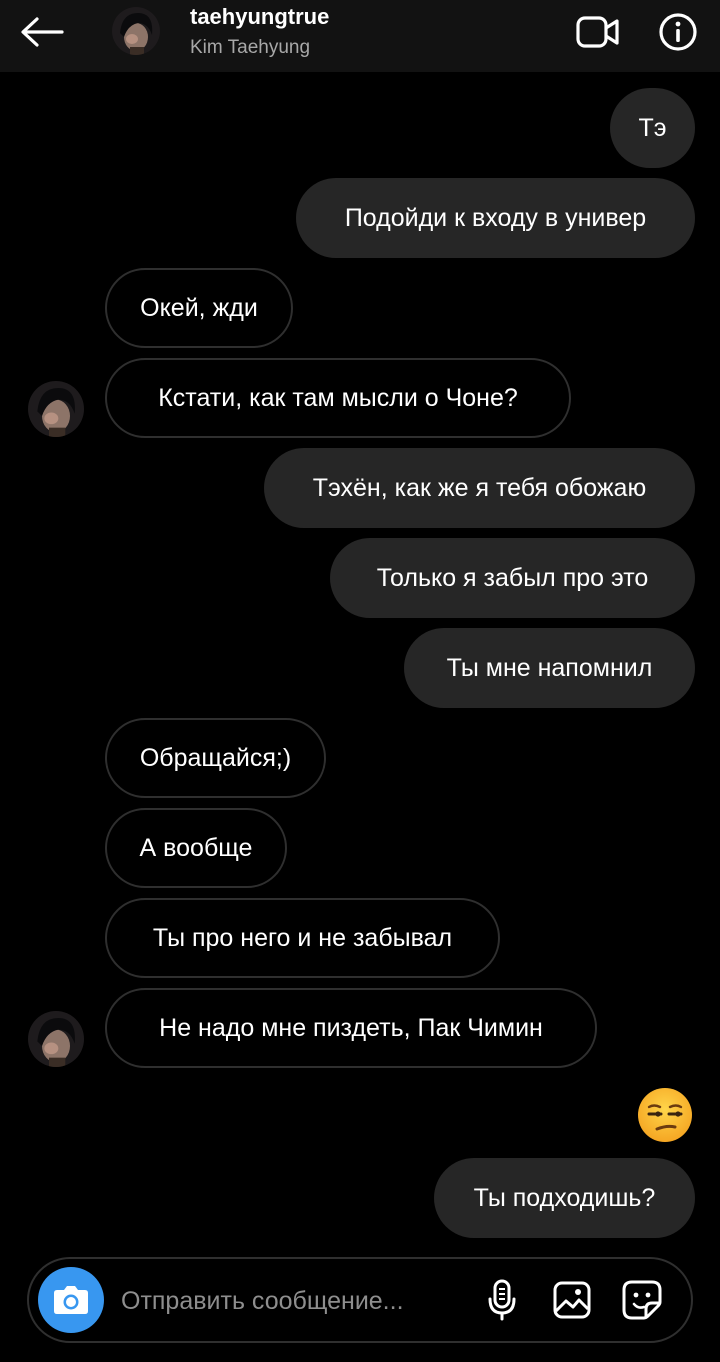 The height and width of the screenshot is (1362, 720). I want to click on chat-header: taehyungtrue Kim Taehyung, so click(360, 36).